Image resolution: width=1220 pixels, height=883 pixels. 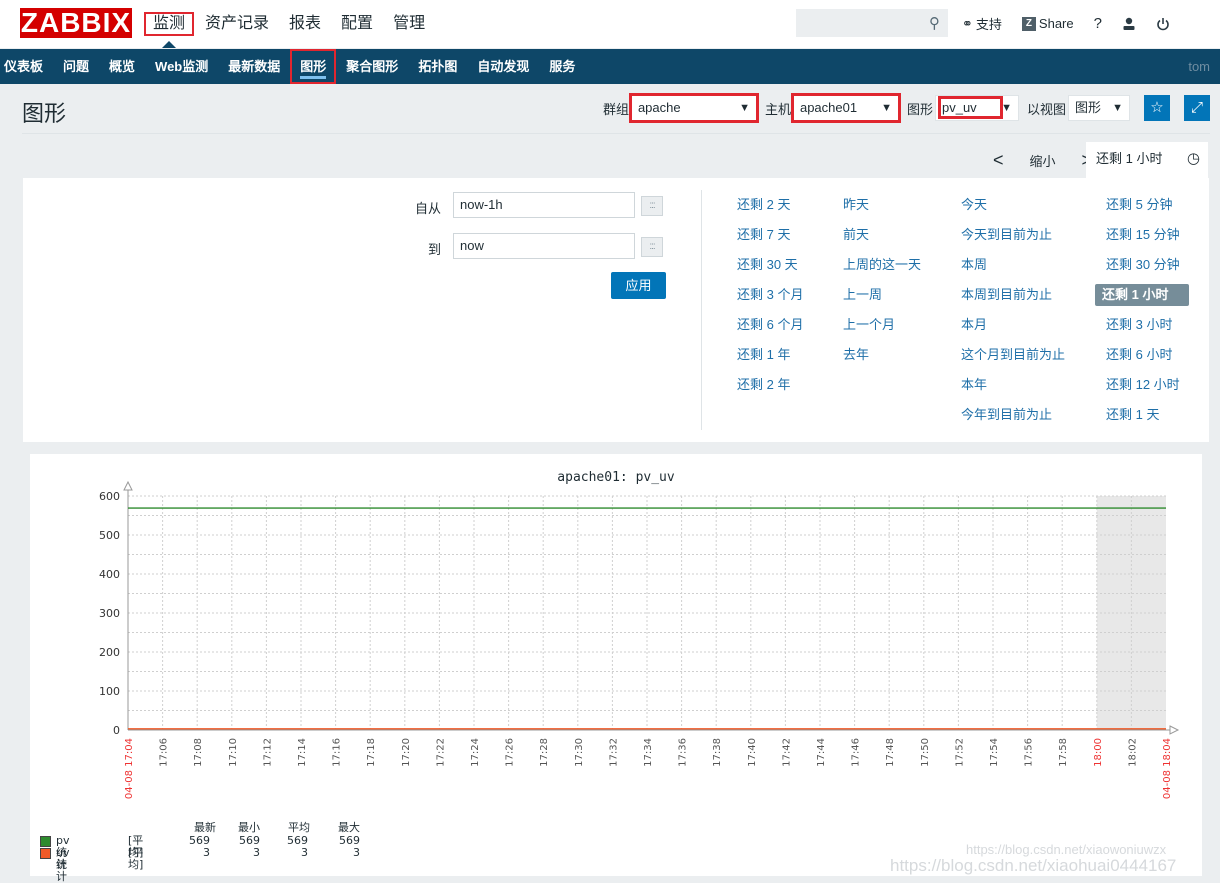 What do you see at coordinates (237, 24) in the screenshot?
I see `nav-inventory: 资产记录` at bounding box center [237, 24].